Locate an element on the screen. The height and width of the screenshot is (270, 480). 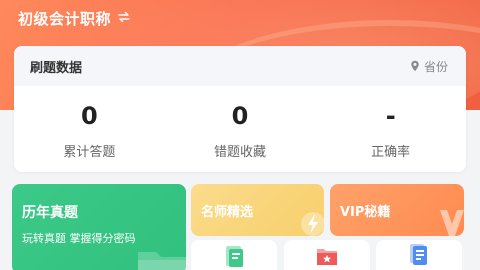
lightning-icon is located at coordinates (312, 224).